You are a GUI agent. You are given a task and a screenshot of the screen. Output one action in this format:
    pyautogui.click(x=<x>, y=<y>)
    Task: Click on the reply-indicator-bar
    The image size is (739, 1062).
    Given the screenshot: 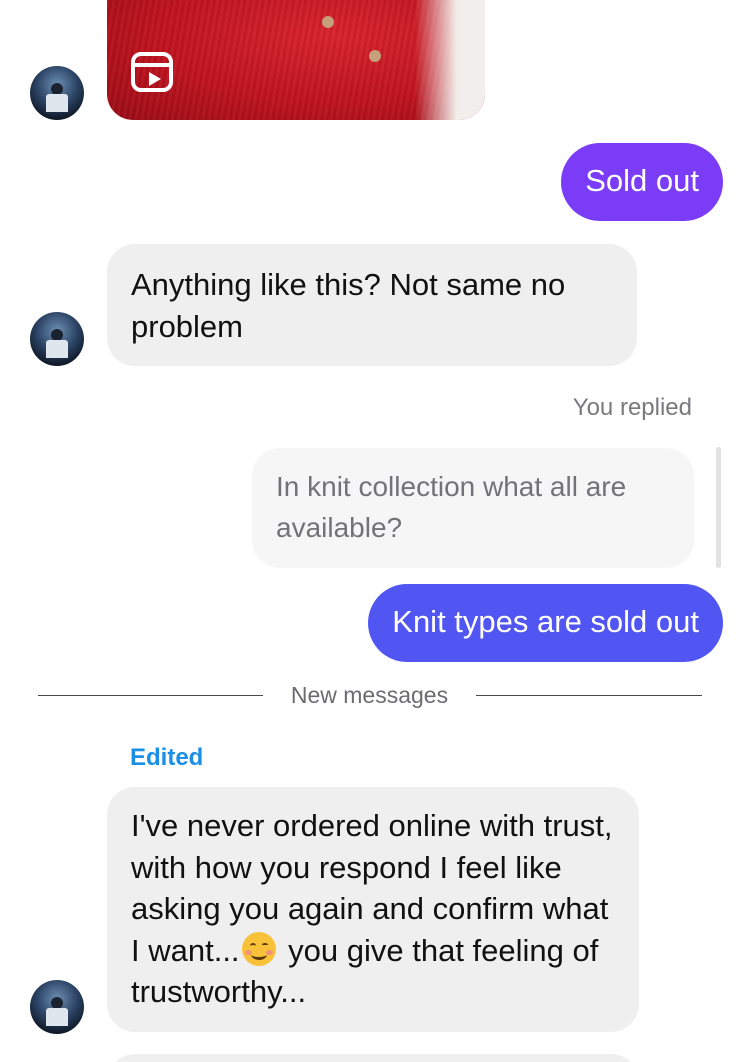 What is the action you would take?
    pyautogui.click(x=718, y=507)
    